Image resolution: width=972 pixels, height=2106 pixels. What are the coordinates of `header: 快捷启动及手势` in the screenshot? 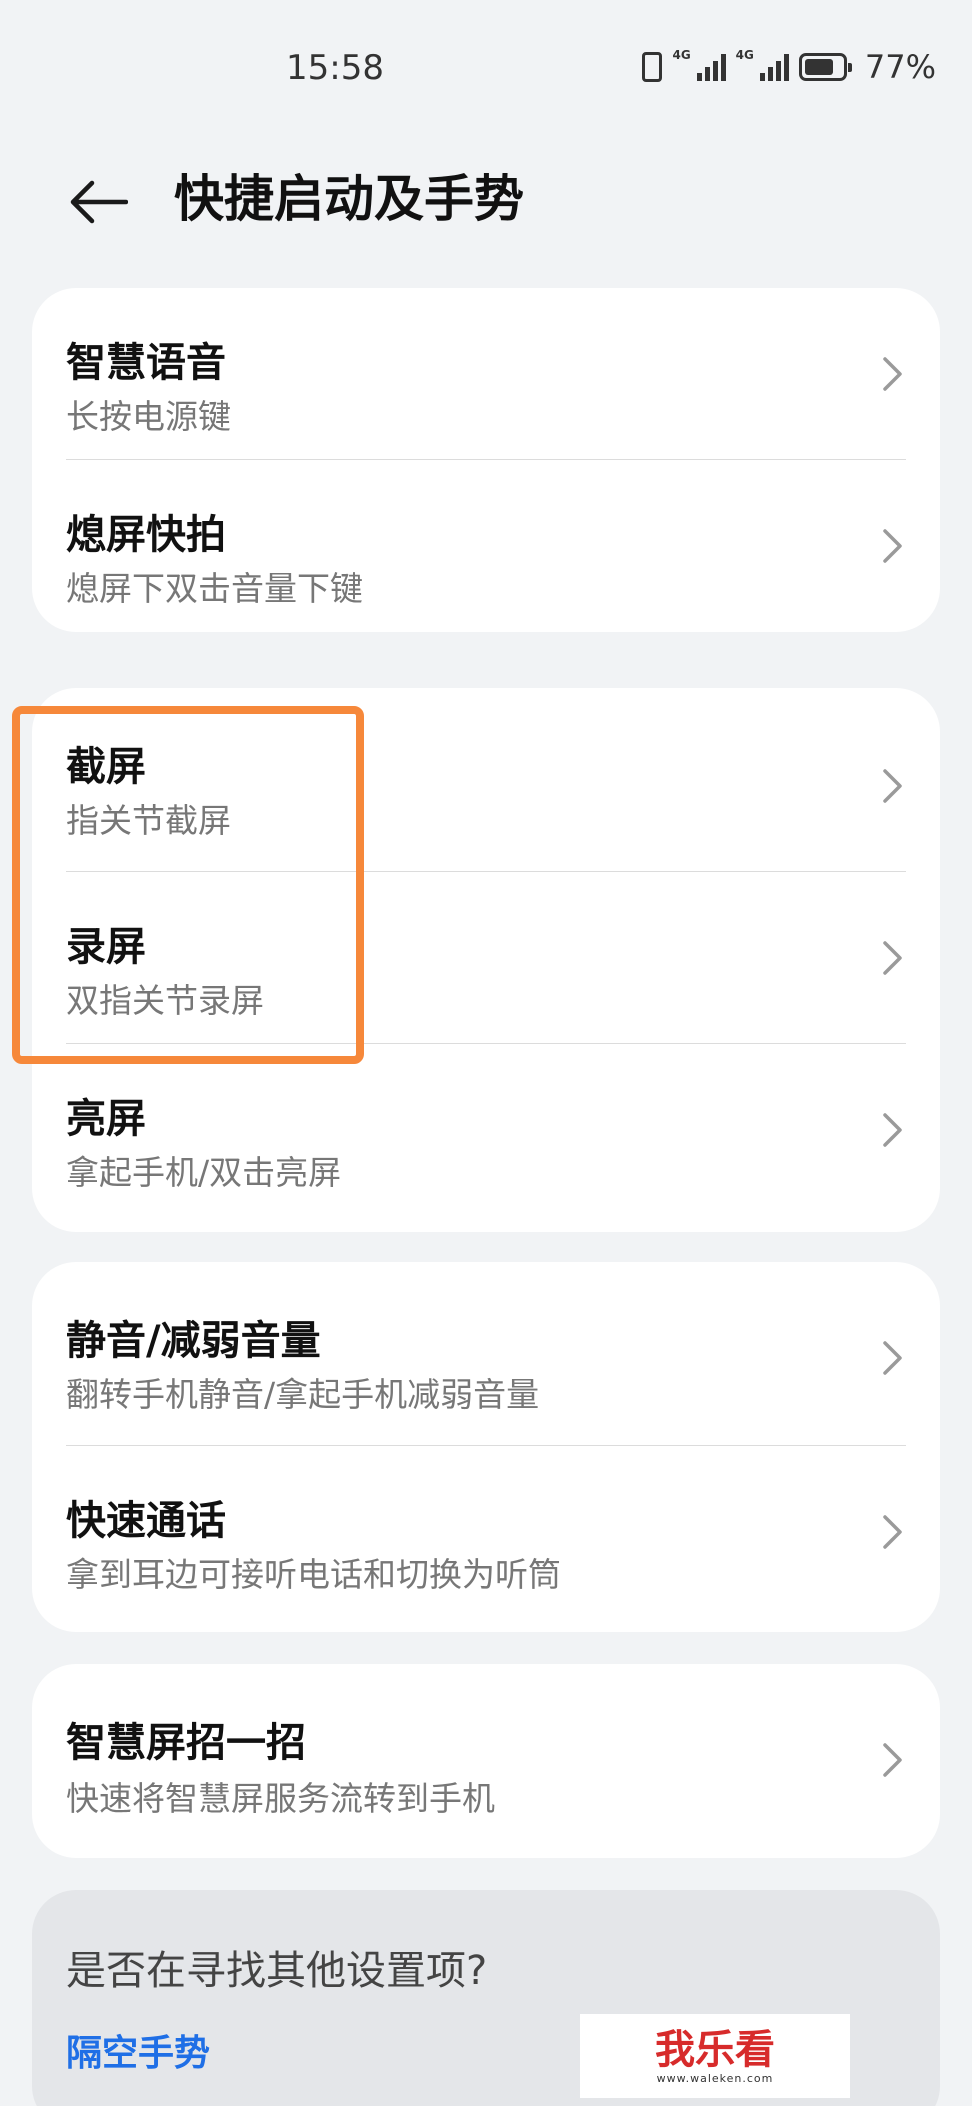 It's located at (486, 195).